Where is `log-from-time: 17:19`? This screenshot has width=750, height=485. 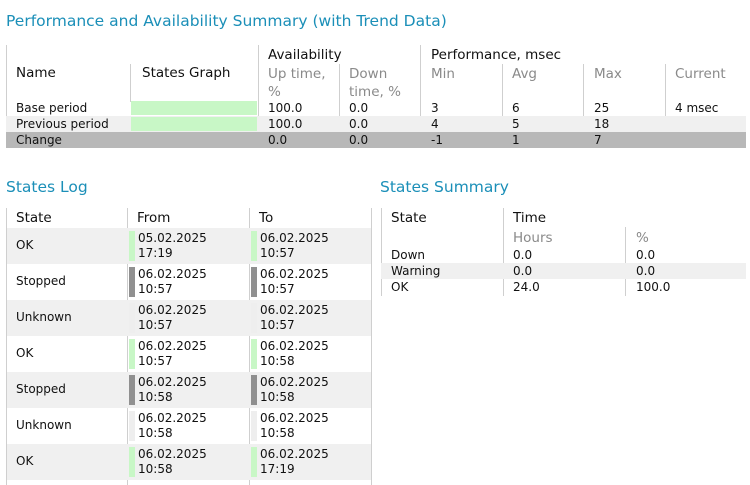 log-from-time: 17:19 is located at coordinates (155, 253).